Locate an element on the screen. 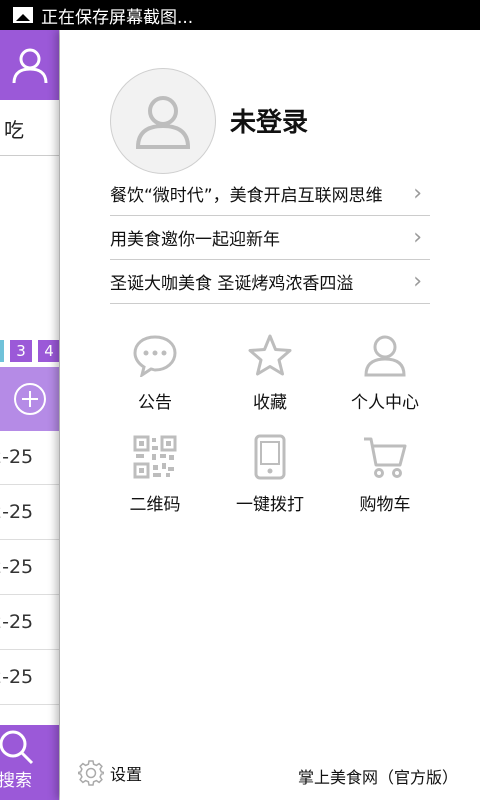 The height and width of the screenshot is (800, 480). app-brand: 掌上美食网（官方版） is located at coordinates (377, 777).